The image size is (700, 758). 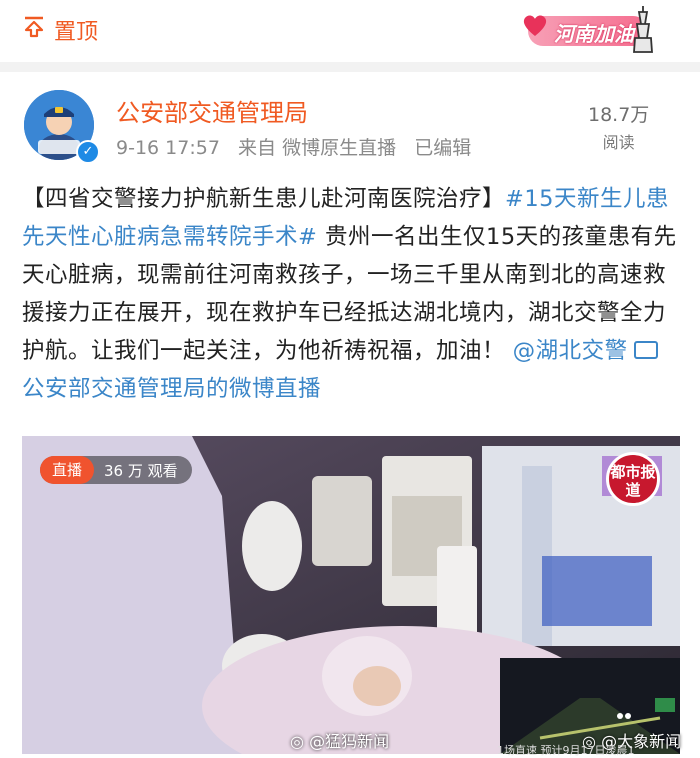 What do you see at coordinates (67, 470) in the screenshot?
I see `live-tag: 直播` at bounding box center [67, 470].